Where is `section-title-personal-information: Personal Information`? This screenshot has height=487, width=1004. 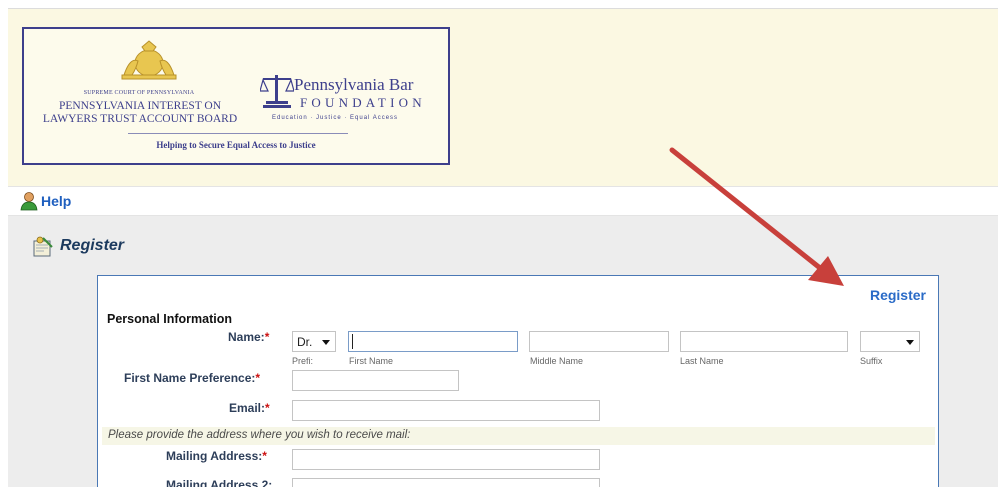
section-title-personal-information: Personal Information is located at coordinates (170, 319).